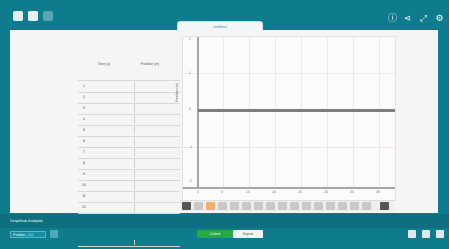  What do you see at coordinates (84, 207) in the screenshot?
I see `row-number: 12` at bounding box center [84, 207].